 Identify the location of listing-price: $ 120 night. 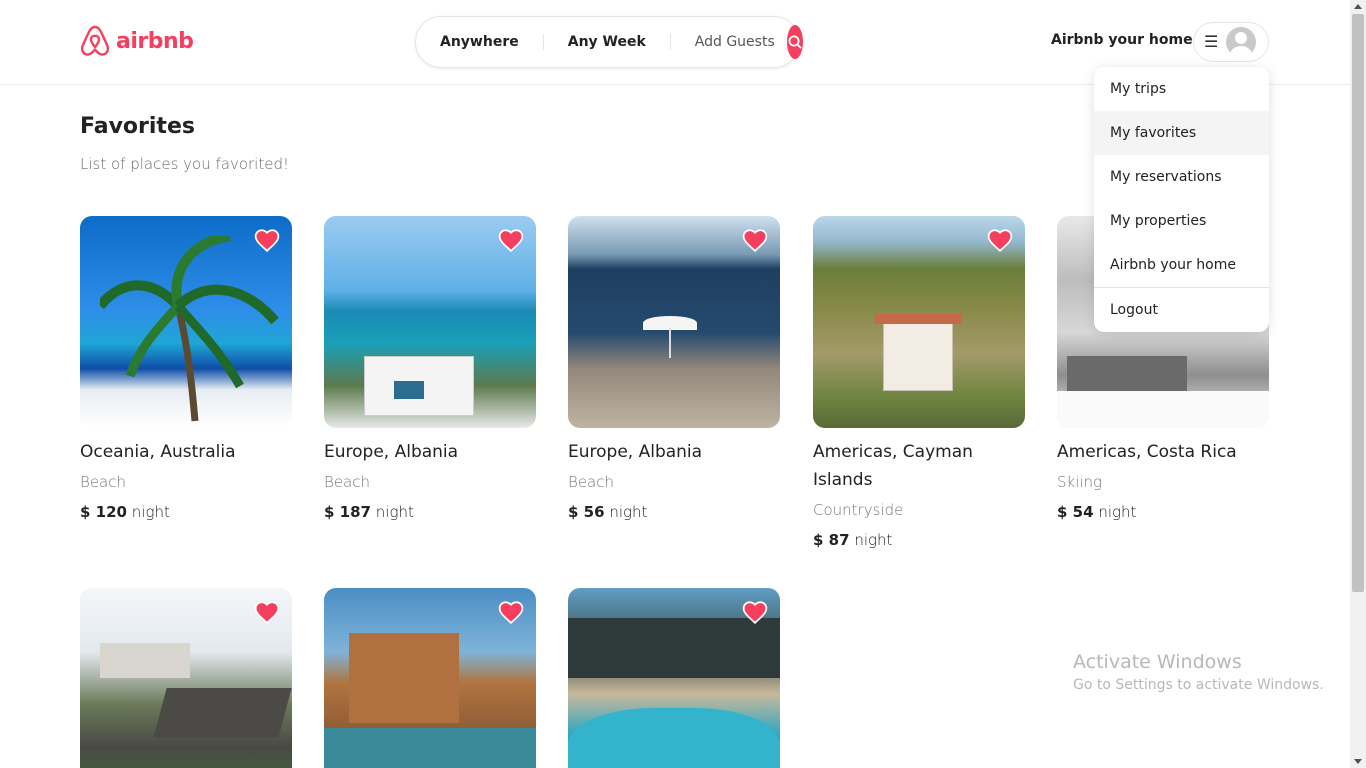
(186, 512).